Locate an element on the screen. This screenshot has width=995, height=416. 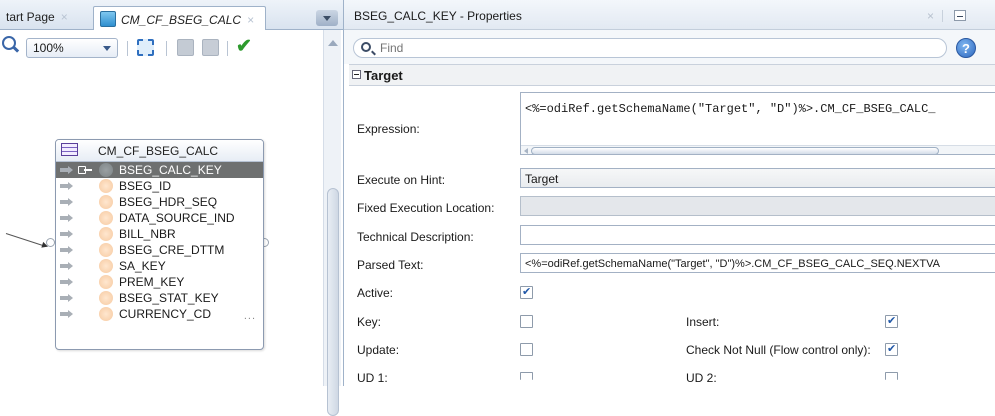
entity-title: CM_CF_BSEG_CALC is located at coordinates (158, 151).